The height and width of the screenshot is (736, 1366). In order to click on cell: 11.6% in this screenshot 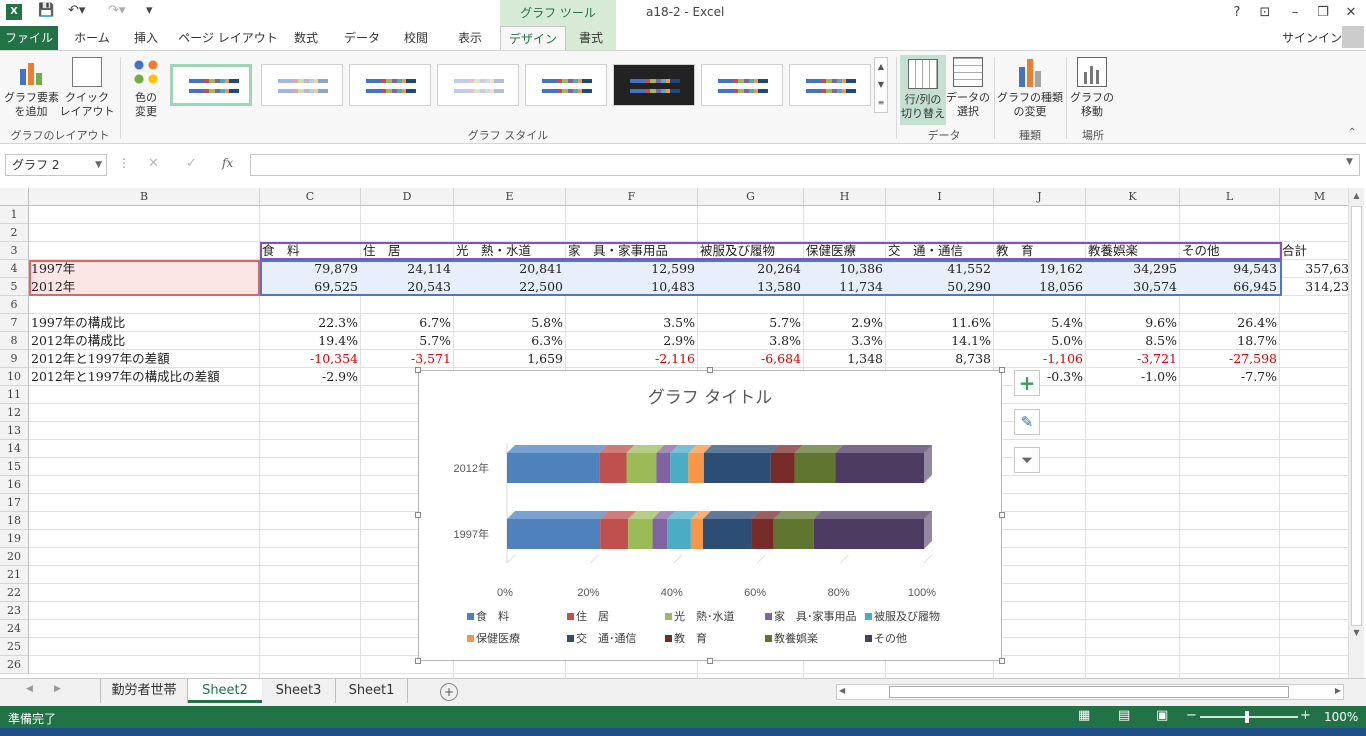, I will do `click(940, 323)`.